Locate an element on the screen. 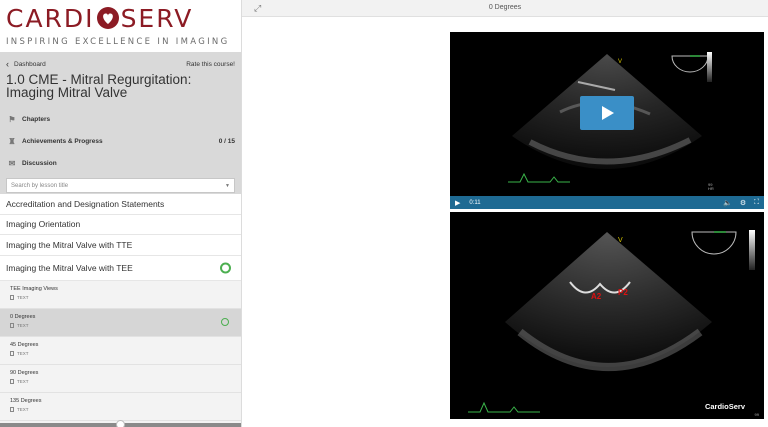 The width and height of the screenshot is (768, 427). lesson-item: Accreditation and Designation Statements is located at coordinates (120, 204).